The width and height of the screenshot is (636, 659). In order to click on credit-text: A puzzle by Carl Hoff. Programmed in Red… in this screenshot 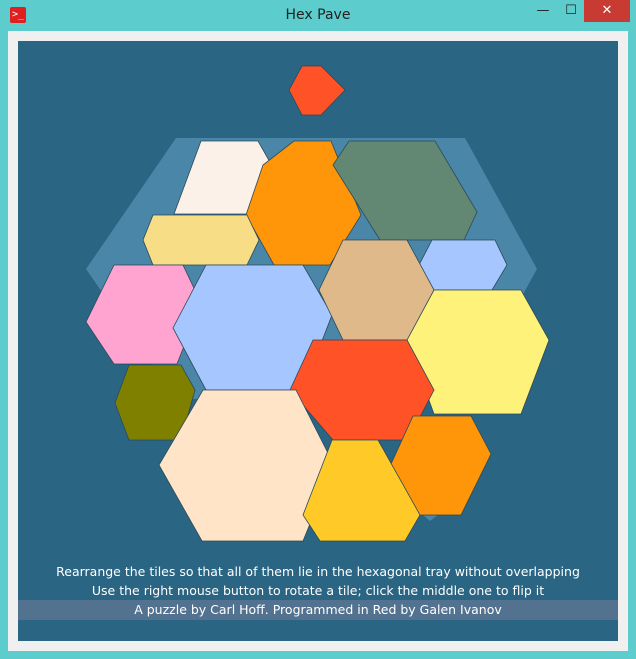, I will do `click(318, 609)`.